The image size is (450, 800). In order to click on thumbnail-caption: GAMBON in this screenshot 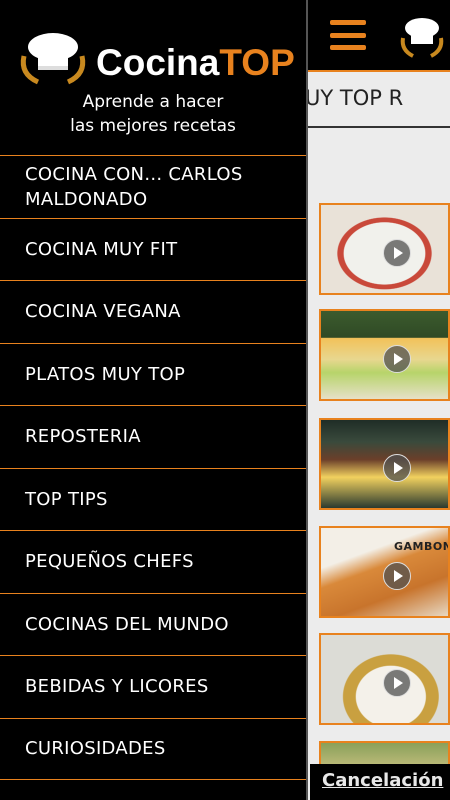, I will do `click(422, 546)`.